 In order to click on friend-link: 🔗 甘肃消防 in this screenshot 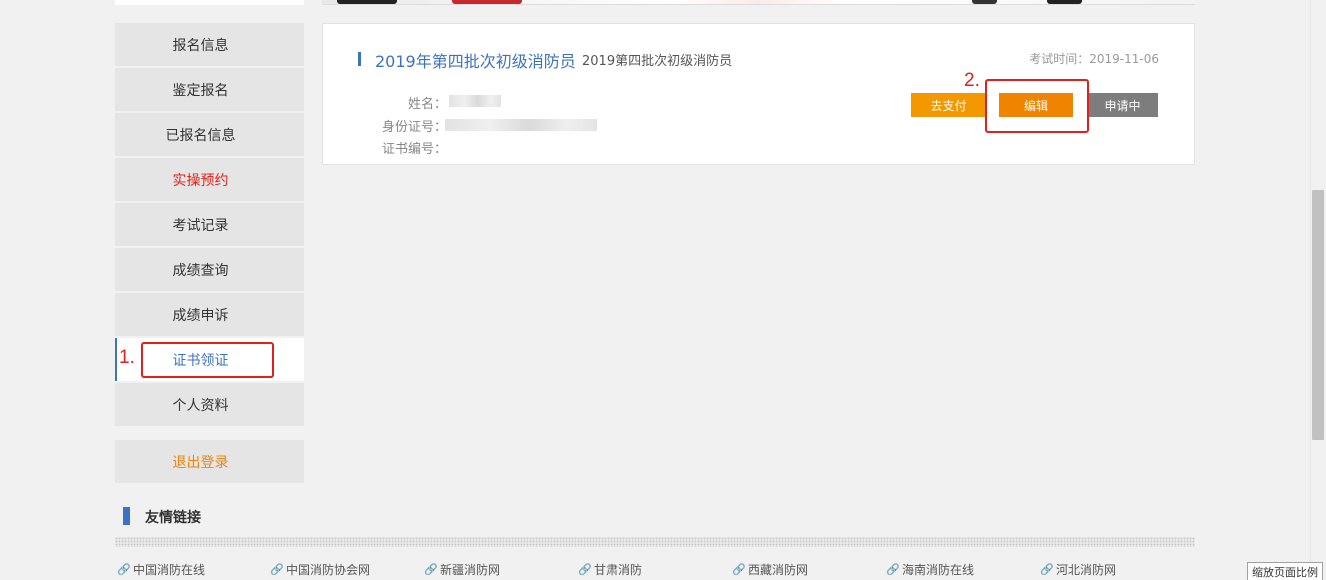, I will do `click(610, 569)`.